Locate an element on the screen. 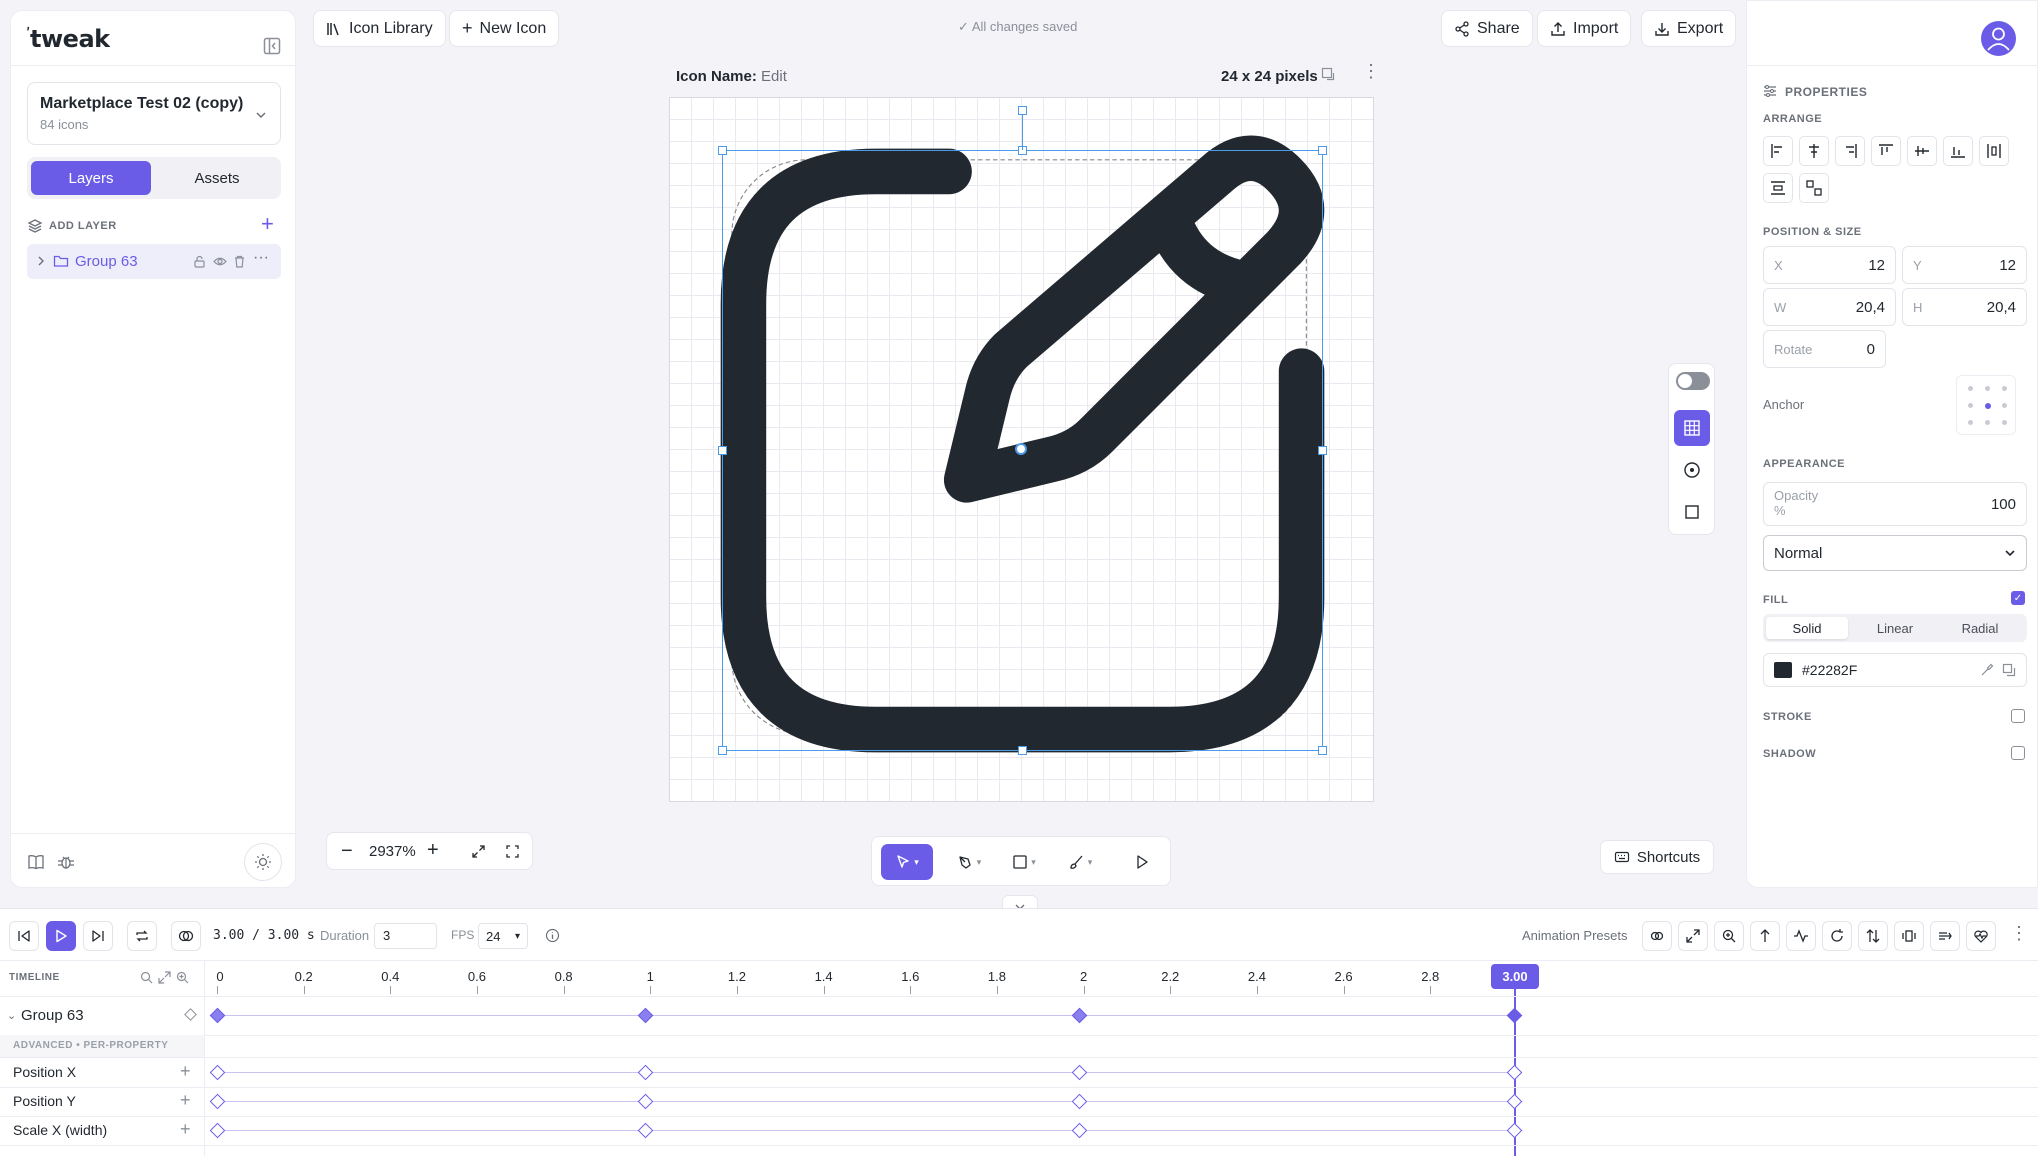  y-field: Y 12 is located at coordinates (1964, 265).